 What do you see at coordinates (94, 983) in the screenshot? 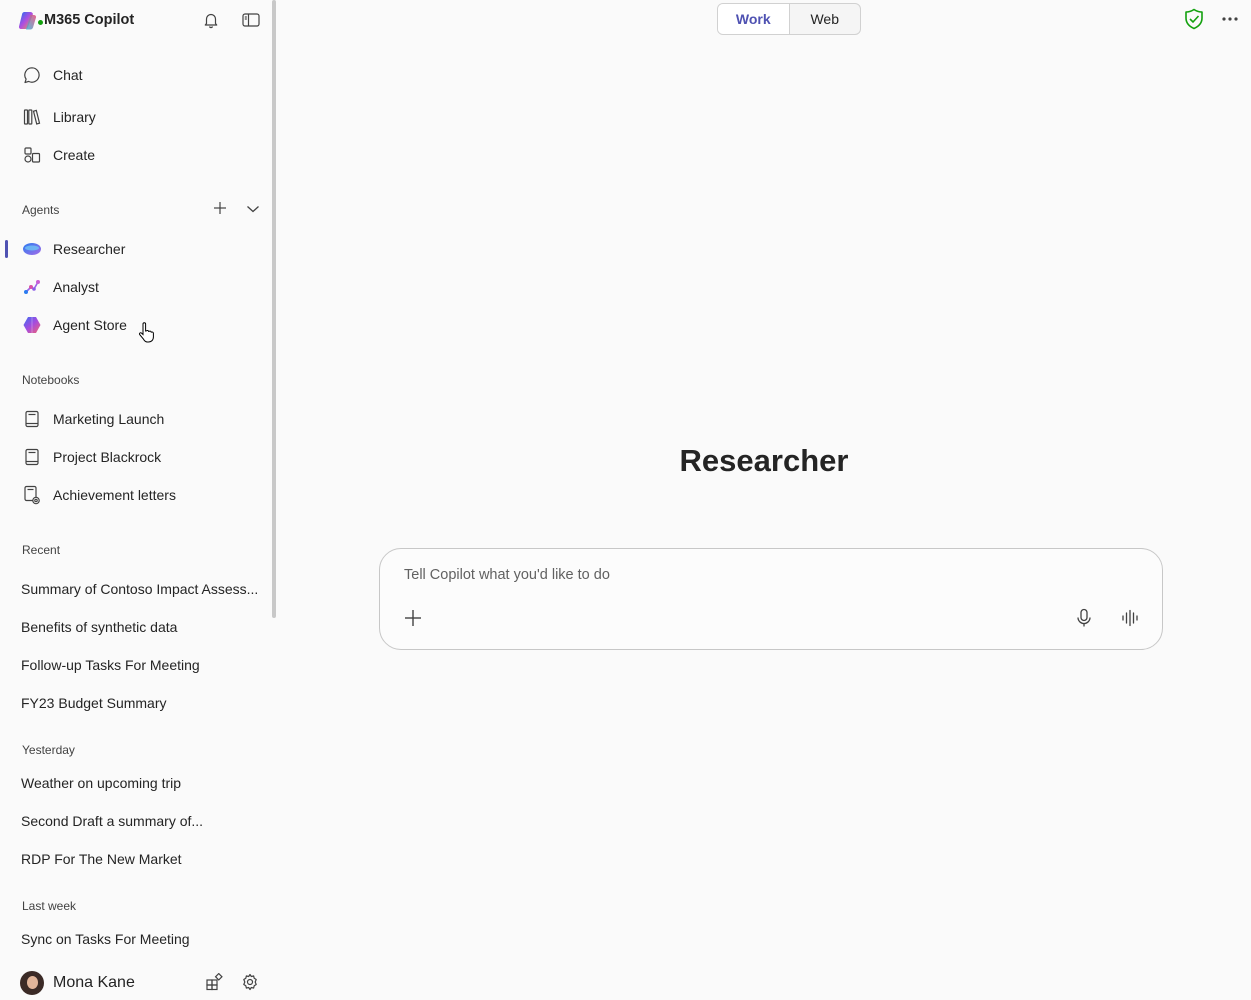
I see `user-name: Mona Kane` at bounding box center [94, 983].